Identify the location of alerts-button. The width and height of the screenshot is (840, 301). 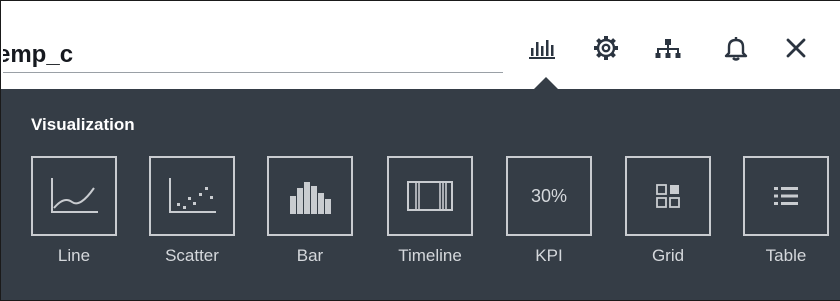
(736, 48).